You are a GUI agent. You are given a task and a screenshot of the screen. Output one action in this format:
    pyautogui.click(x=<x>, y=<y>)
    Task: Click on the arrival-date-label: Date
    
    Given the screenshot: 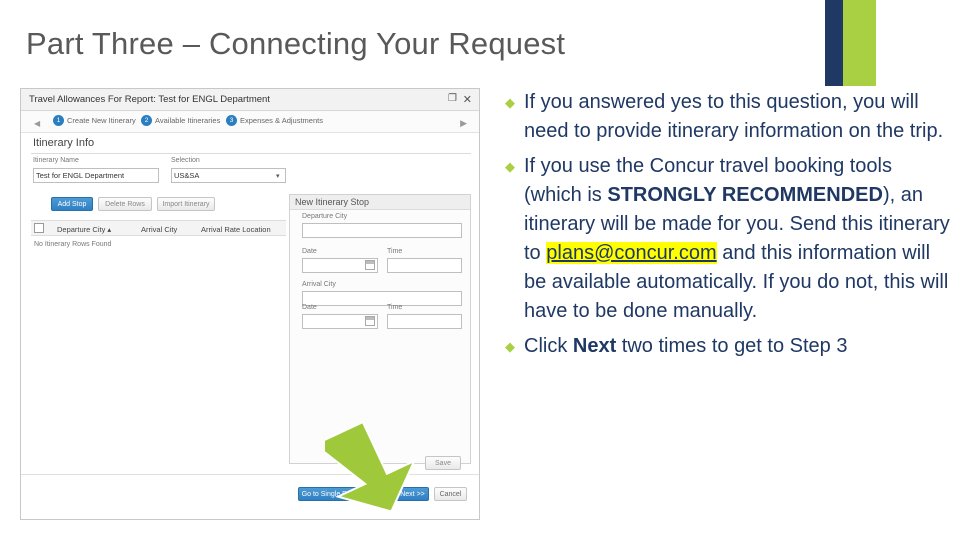 What is the action you would take?
    pyautogui.click(x=309, y=307)
    